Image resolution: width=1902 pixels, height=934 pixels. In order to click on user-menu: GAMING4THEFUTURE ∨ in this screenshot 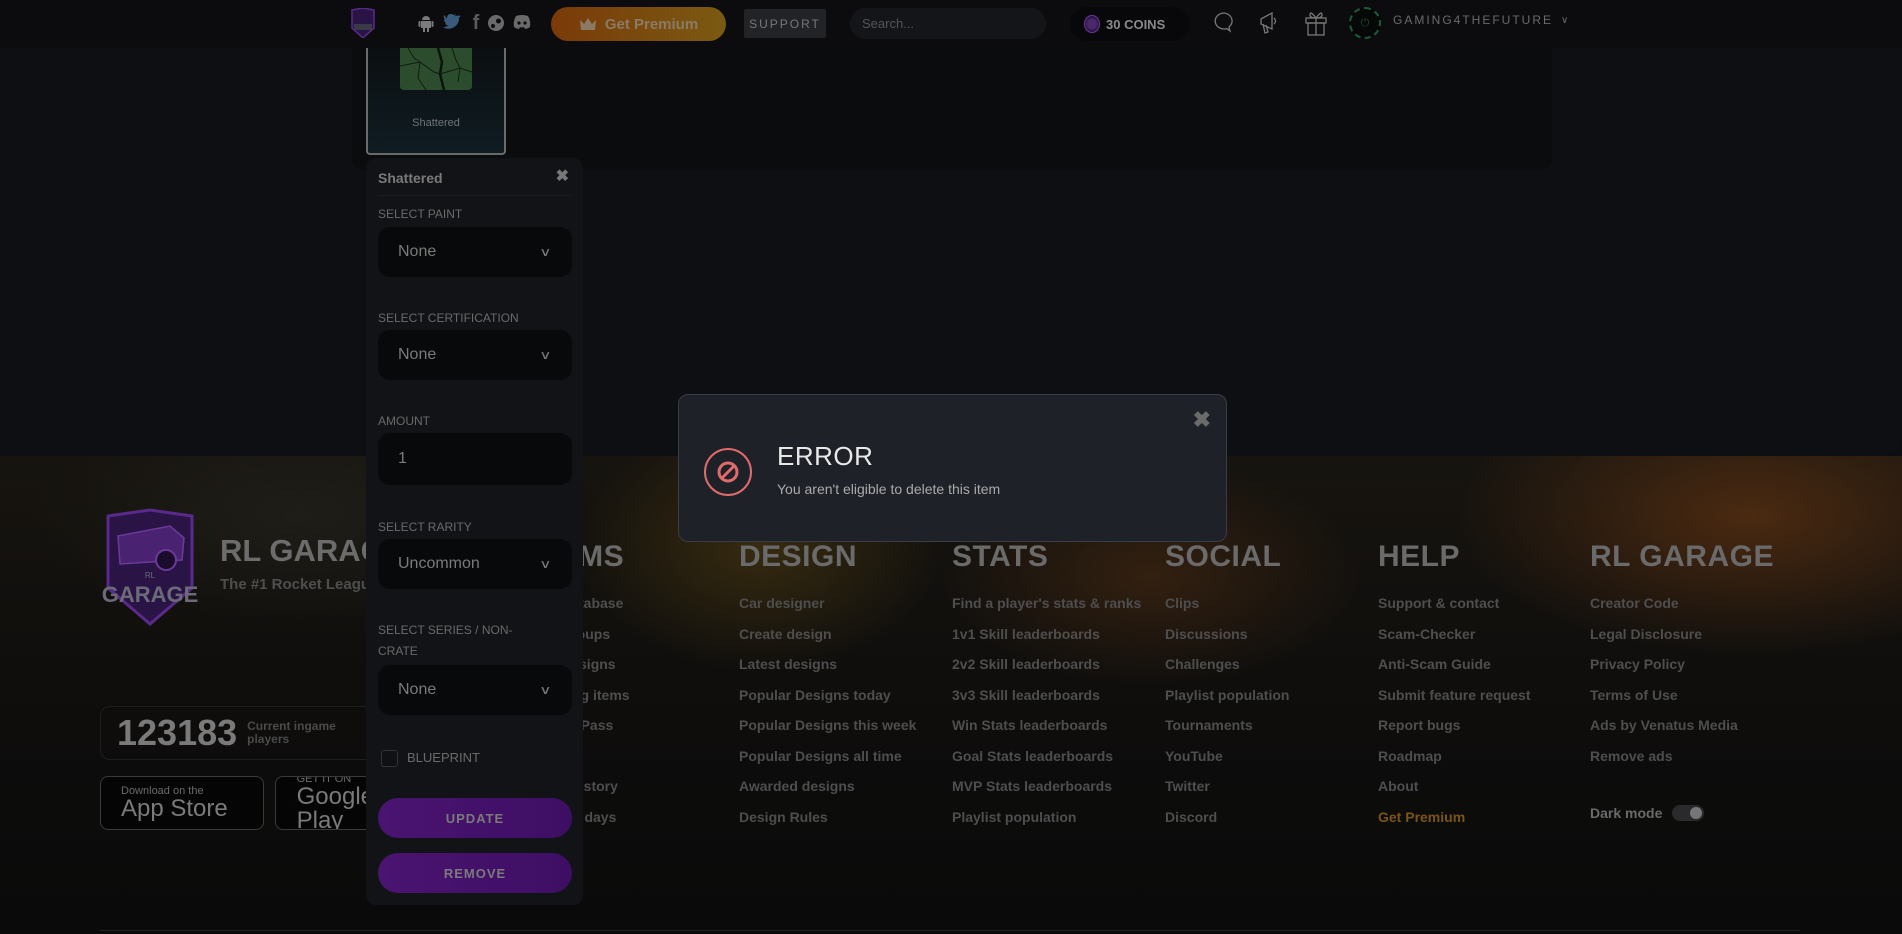, I will do `click(1481, 20)`.